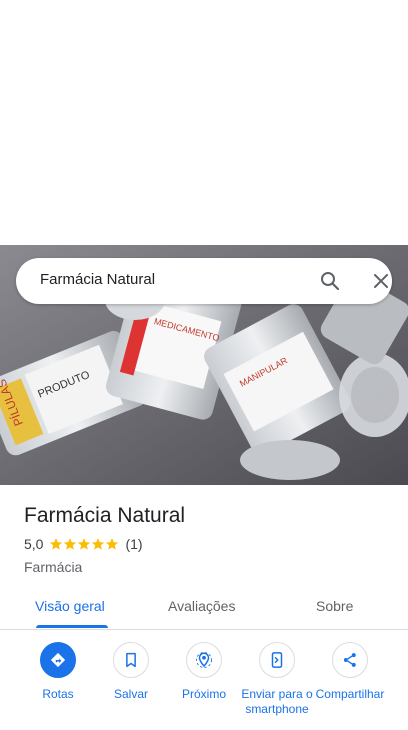  I want to click on share-label: Compartilhar, so click(350, 694).